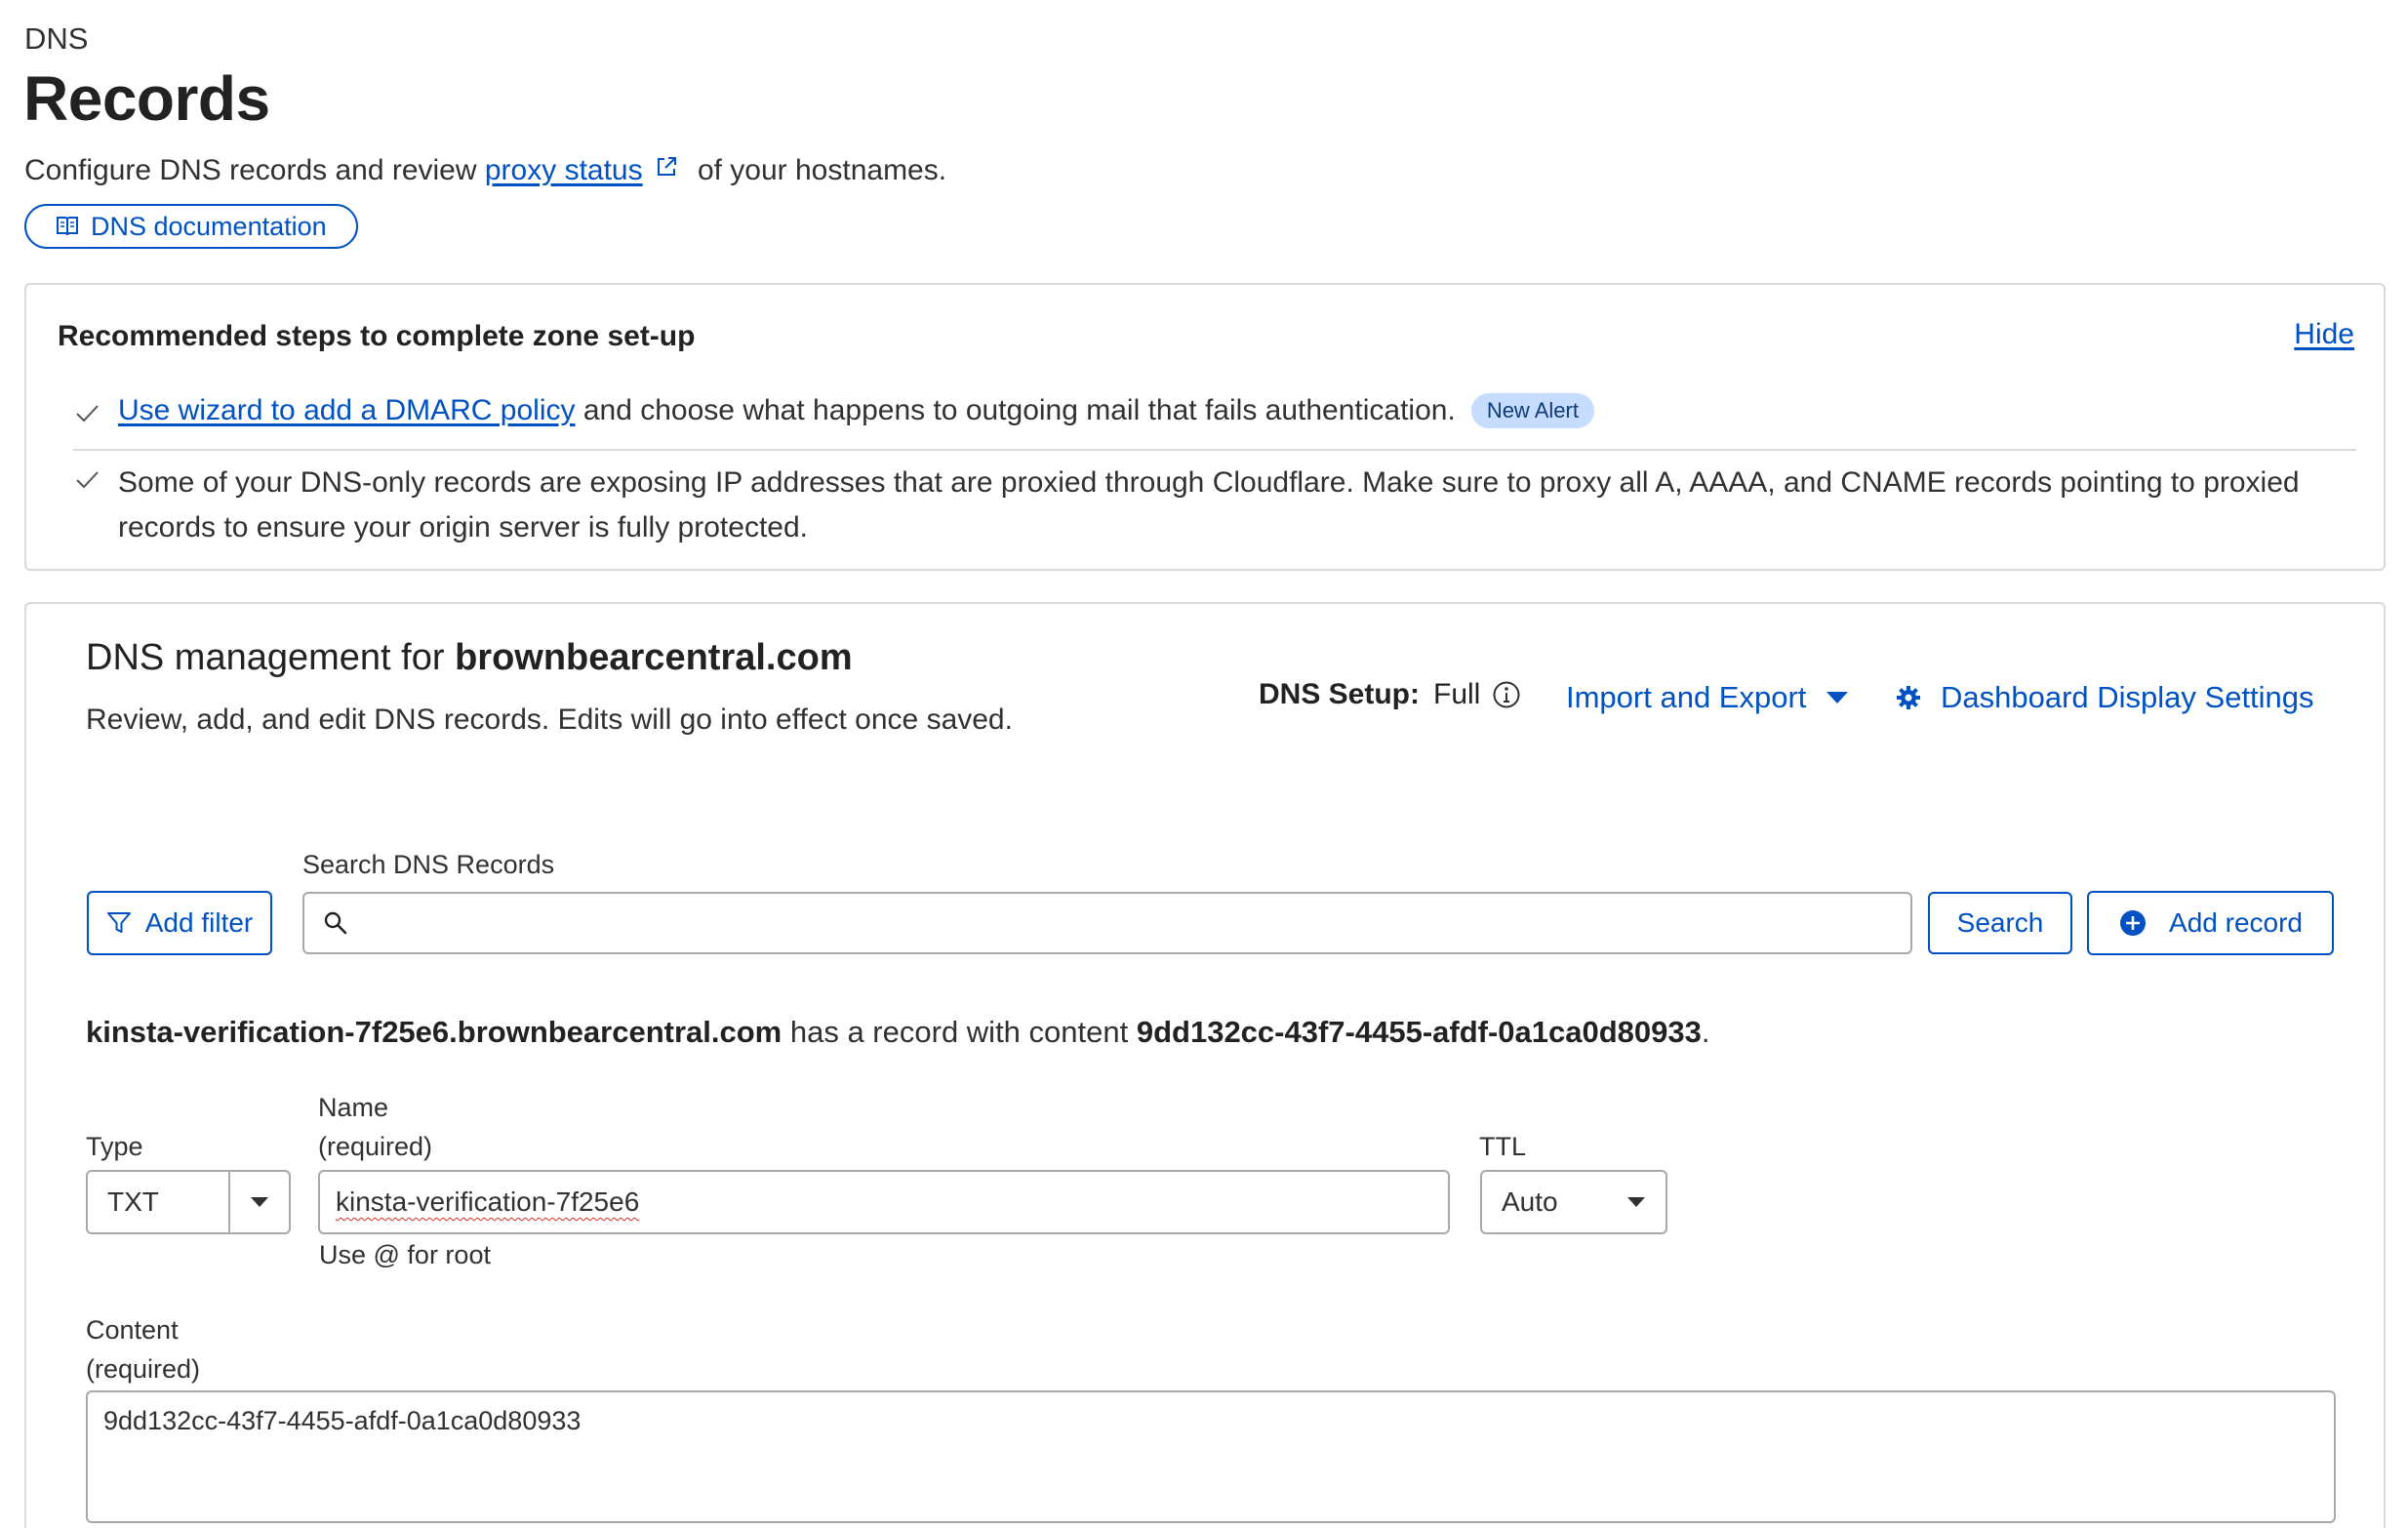 This screenshot has width=2408, height=1528. What do you see at coordinates (347, 410) in the screenshot?
I see `dmarc-wizard-link: Use wizard to add a DMARC policy` at bounding box center [347, 410].